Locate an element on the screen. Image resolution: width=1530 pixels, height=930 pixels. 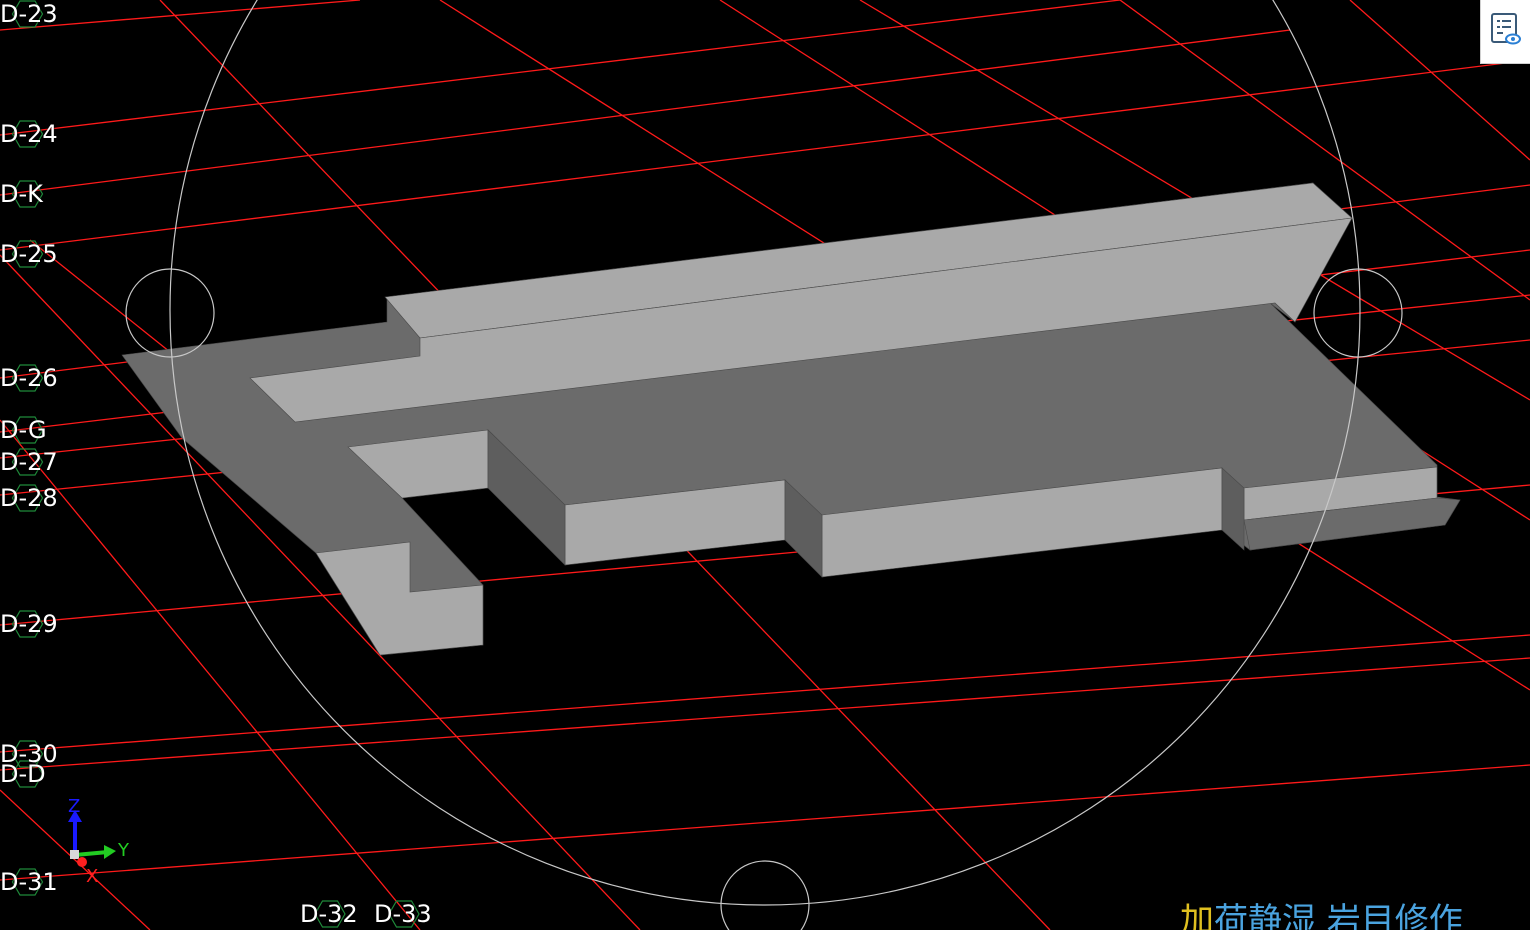
status-message: 加荷静湿 岩目修作 is located at coordinates (1321, 917).